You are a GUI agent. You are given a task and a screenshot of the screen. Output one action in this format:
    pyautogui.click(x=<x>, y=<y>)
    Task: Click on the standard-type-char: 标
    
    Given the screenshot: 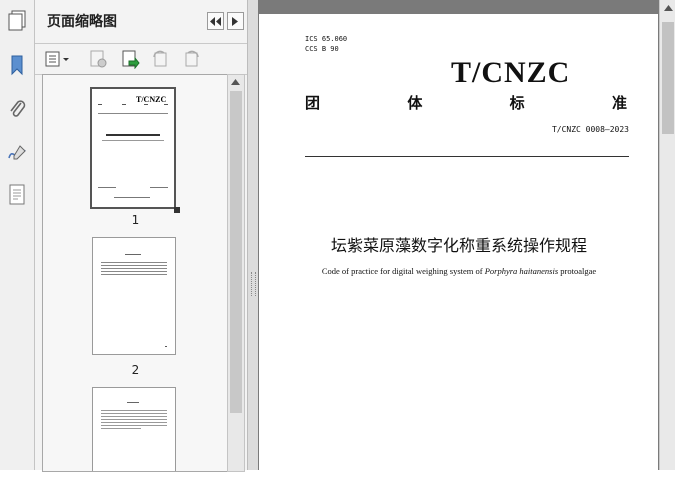 What is the action you would take?
    pyautogui.click(x=517, y=103)
    